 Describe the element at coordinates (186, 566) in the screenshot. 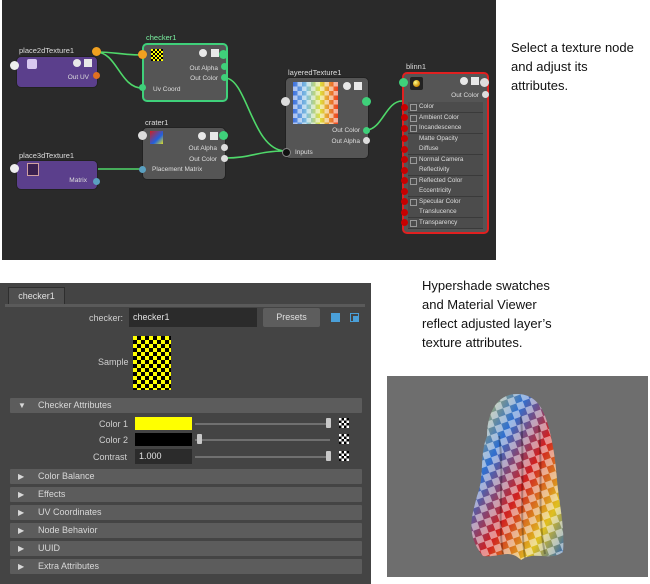

I see `extra-attributes-section: ▶ Extra Attributes` at that location.